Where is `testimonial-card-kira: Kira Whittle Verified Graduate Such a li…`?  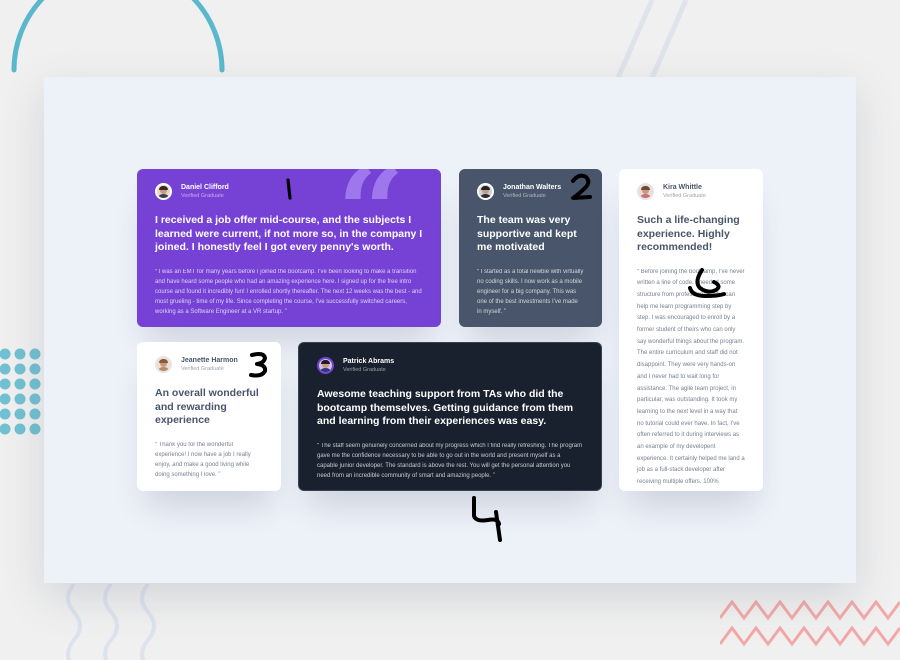 testimonial-card-kira: Kira Whittle Verified Graduate Such a li… is located at coordinates (691, 330).